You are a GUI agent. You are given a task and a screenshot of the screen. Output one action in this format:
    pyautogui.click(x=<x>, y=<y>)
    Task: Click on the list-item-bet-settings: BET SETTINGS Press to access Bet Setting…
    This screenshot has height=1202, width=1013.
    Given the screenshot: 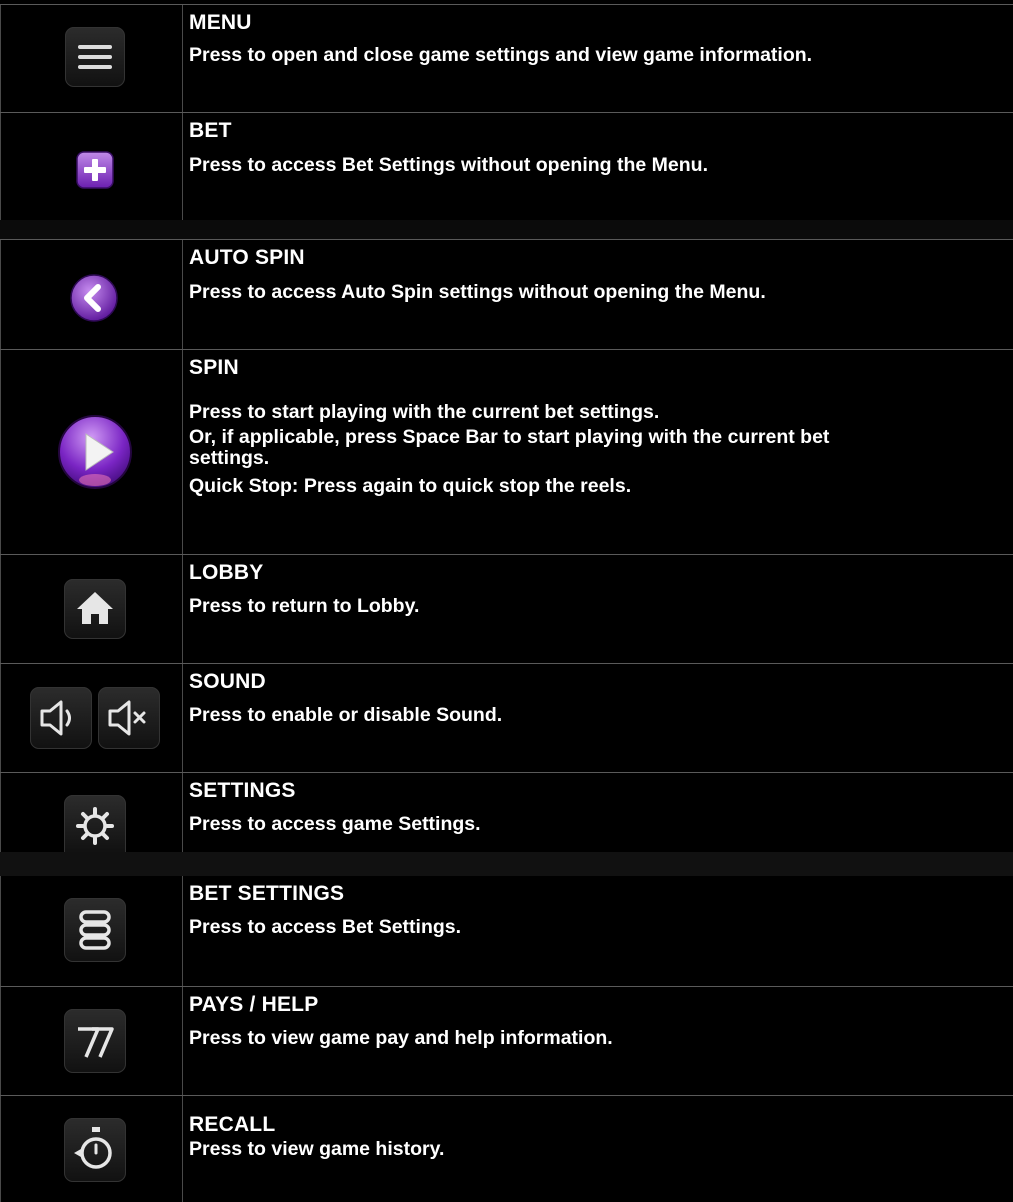 What is the action you would take?
    pyautogui.click(x=506, y=931)
    